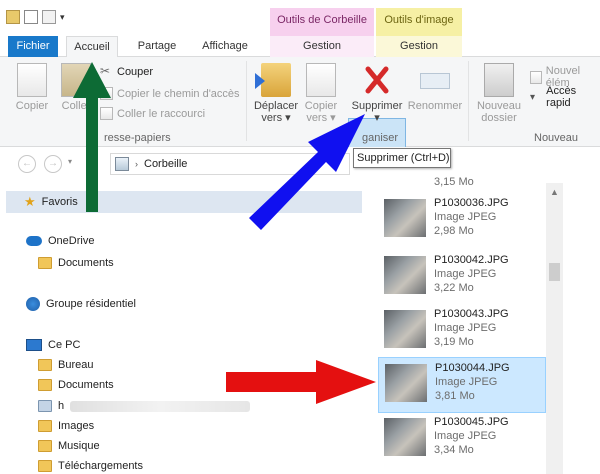 The image size is (600, 474). I want to click on copy-button: Copier, so click(32, 87).